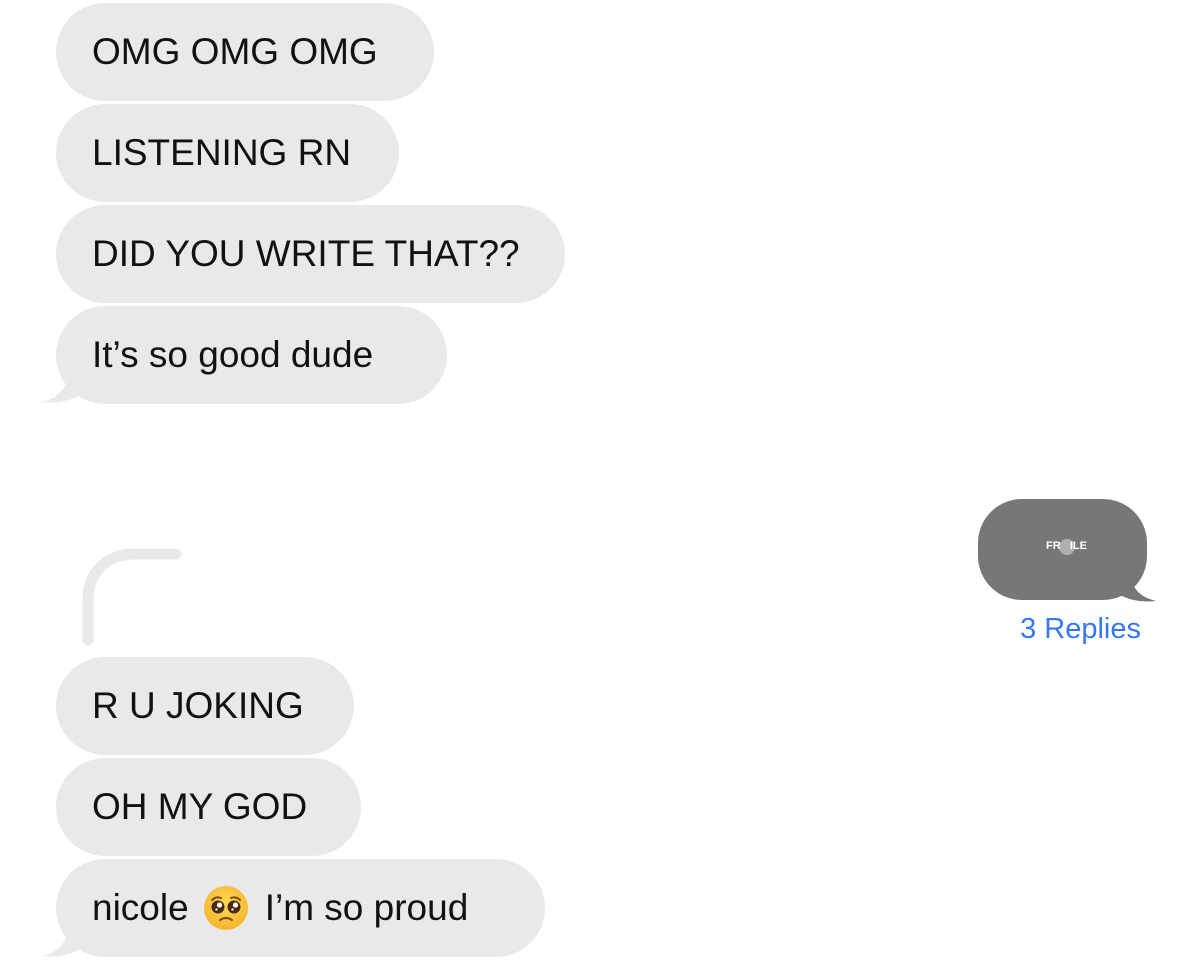 The height and width of the screenshot is (976, 1200). I want to click on sent-media-bubble: FR ILE, so click(1062, 549).